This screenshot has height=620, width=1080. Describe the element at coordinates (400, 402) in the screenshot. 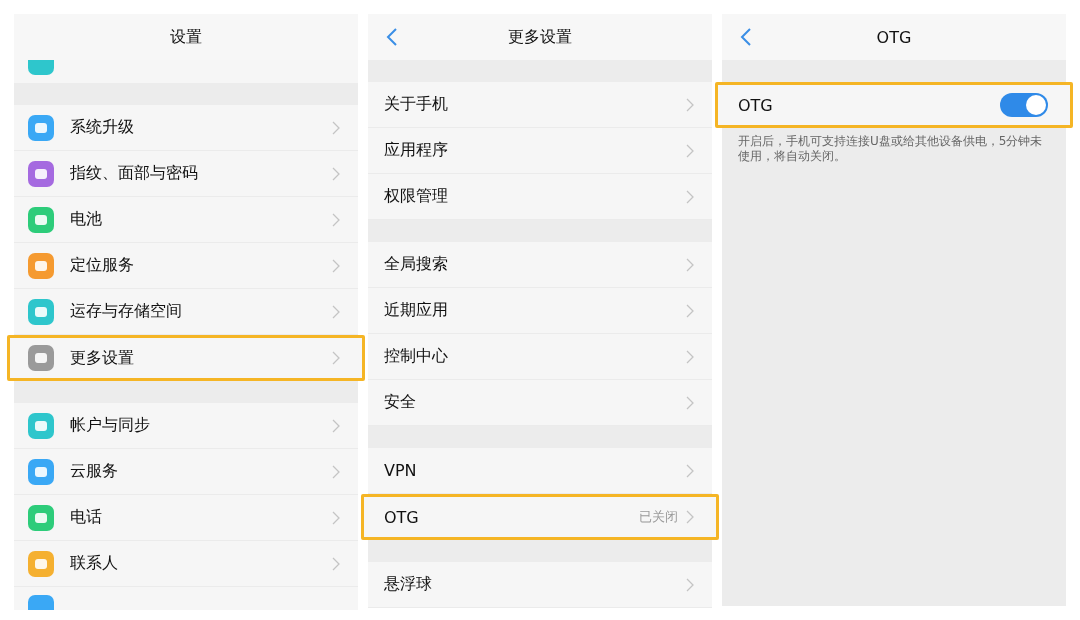

I see `row-label: 安全` at that location.